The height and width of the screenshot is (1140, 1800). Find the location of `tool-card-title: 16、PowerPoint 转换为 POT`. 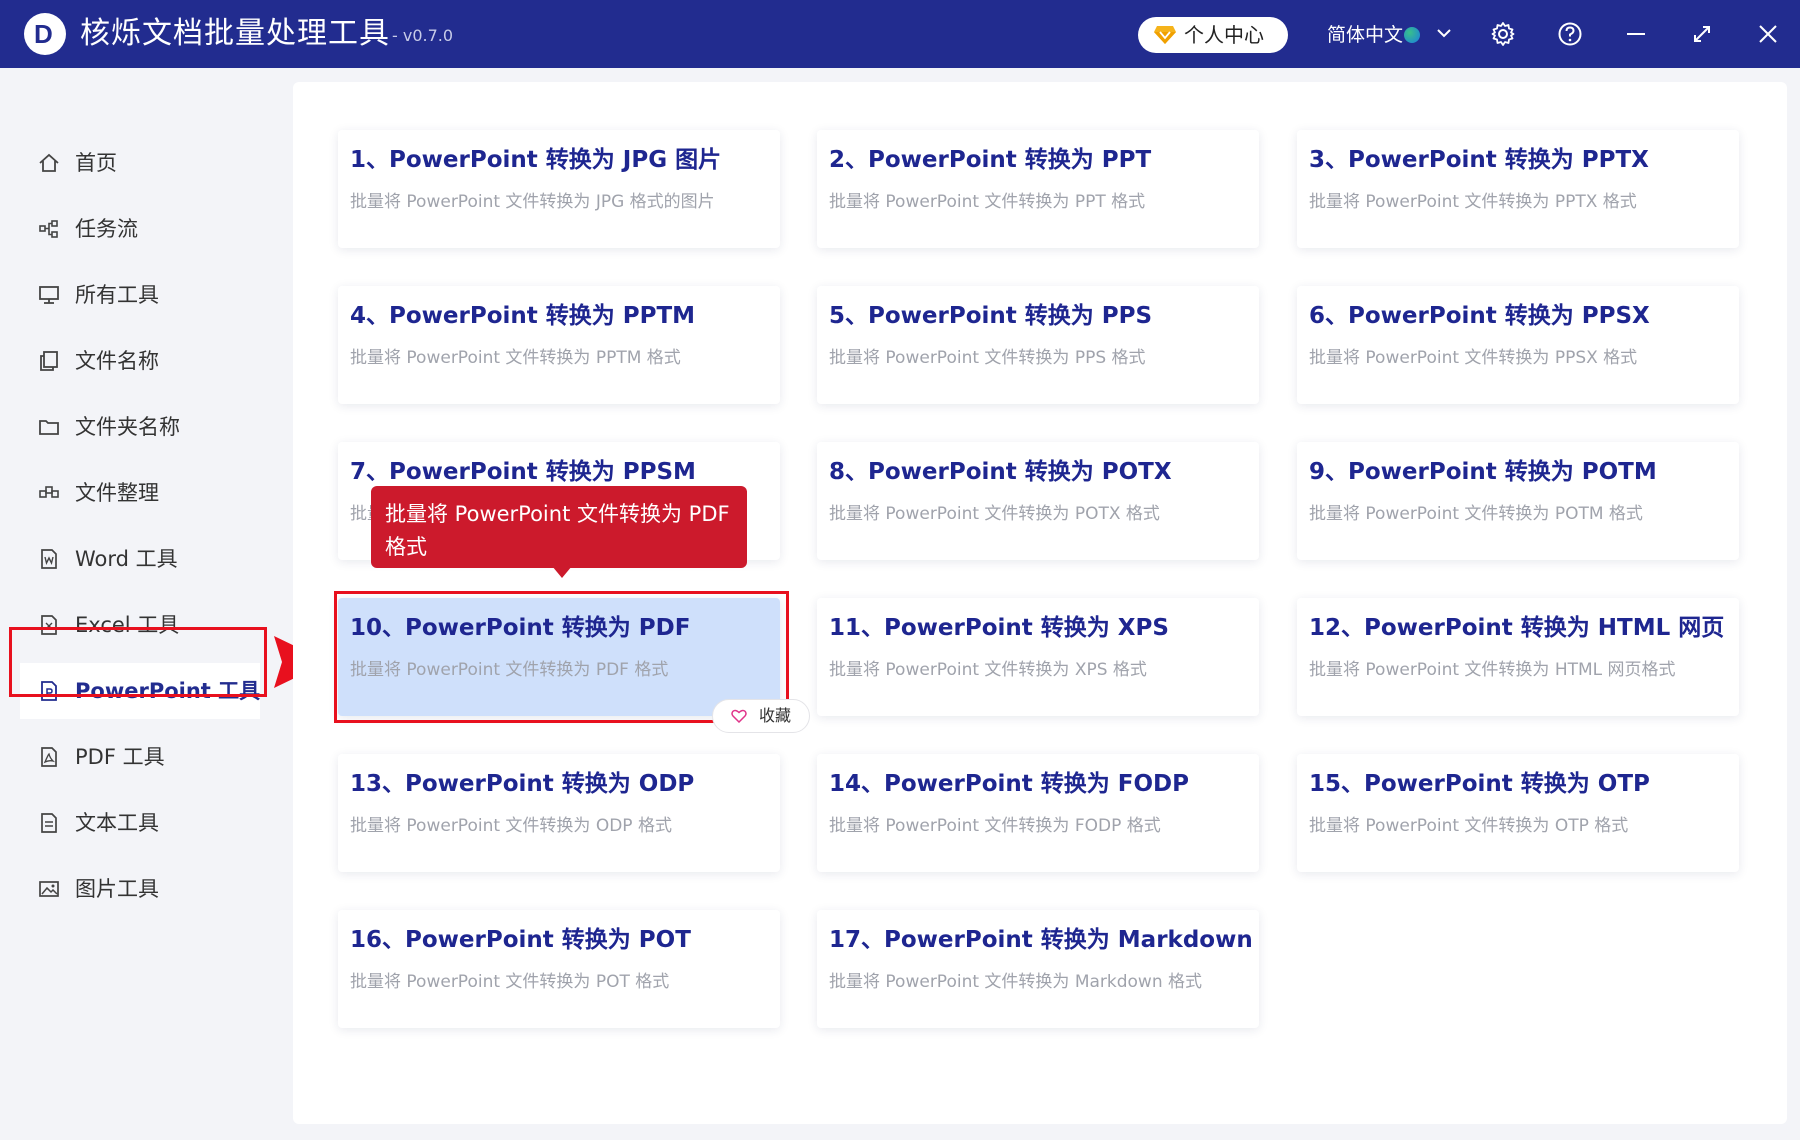

tool-card-title: 16、PowerPoint 转换为 POT is located at coordinates (520, 940).